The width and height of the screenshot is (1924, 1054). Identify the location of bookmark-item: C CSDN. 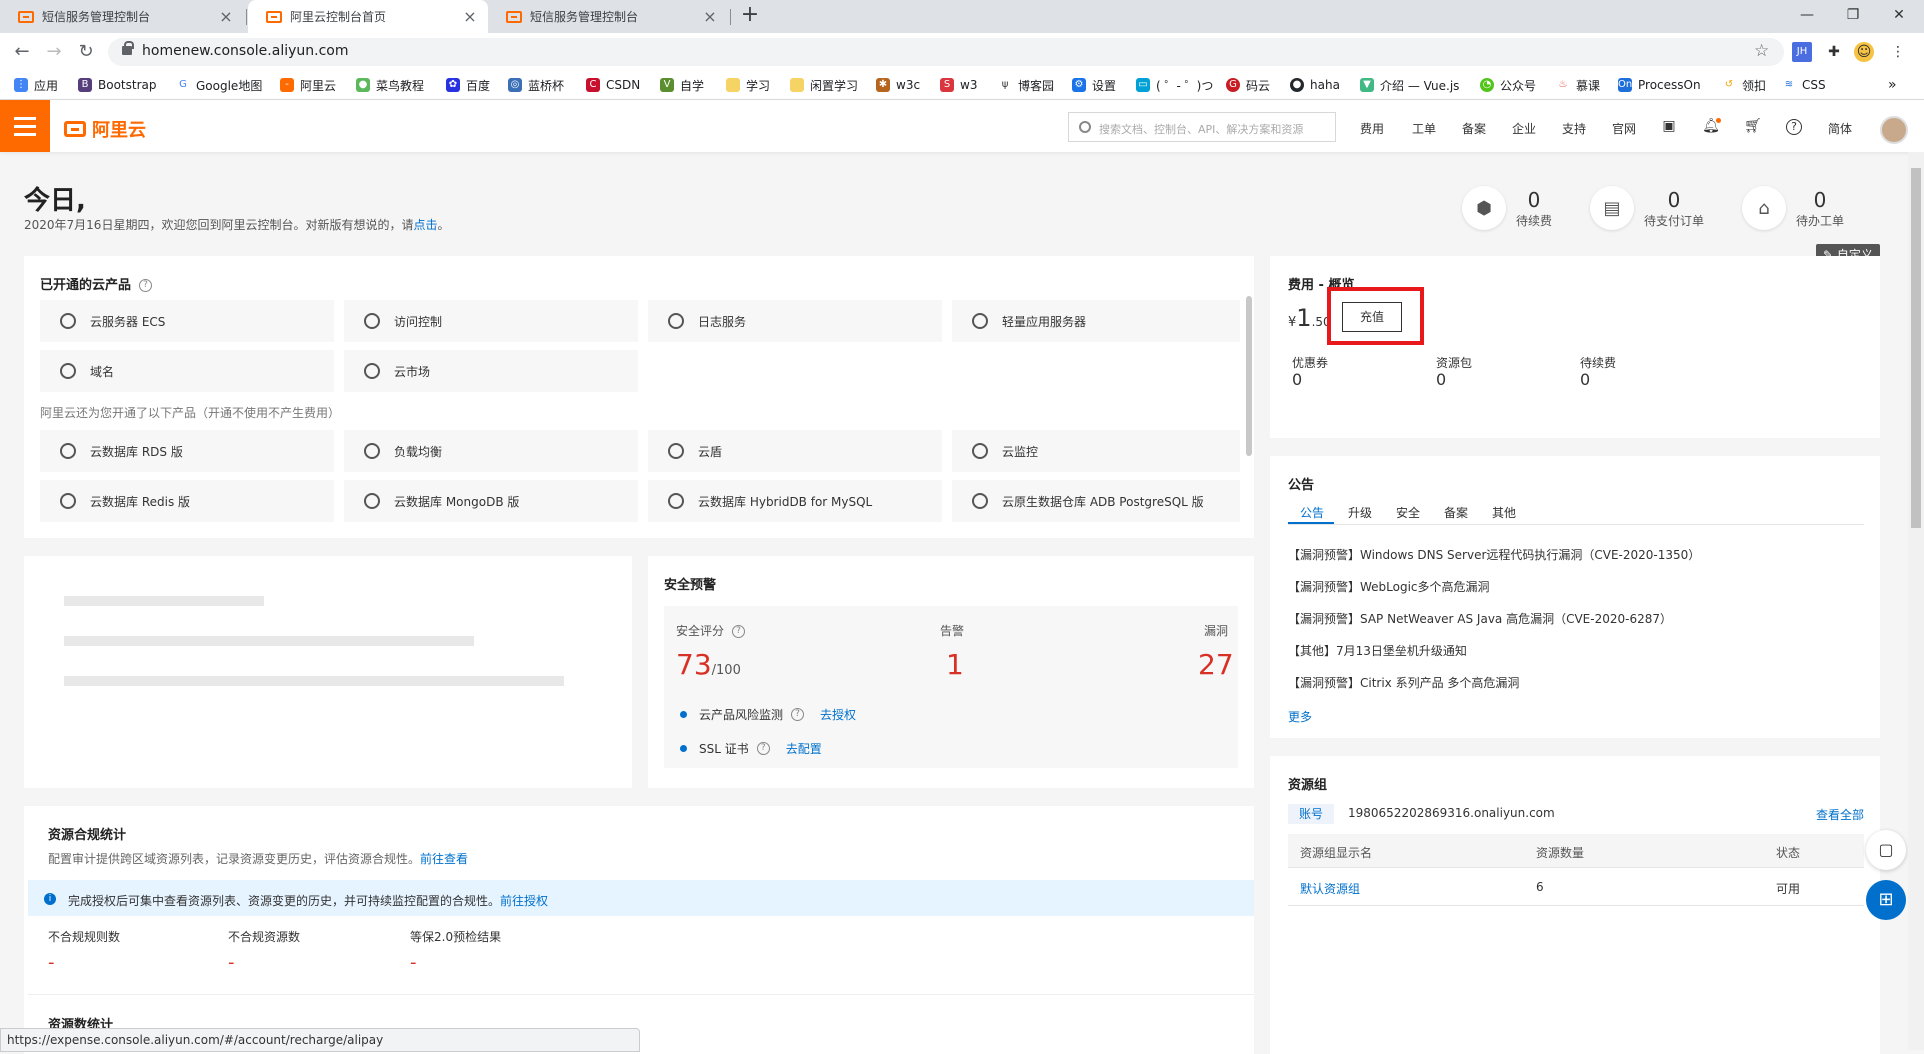
(613, 85).